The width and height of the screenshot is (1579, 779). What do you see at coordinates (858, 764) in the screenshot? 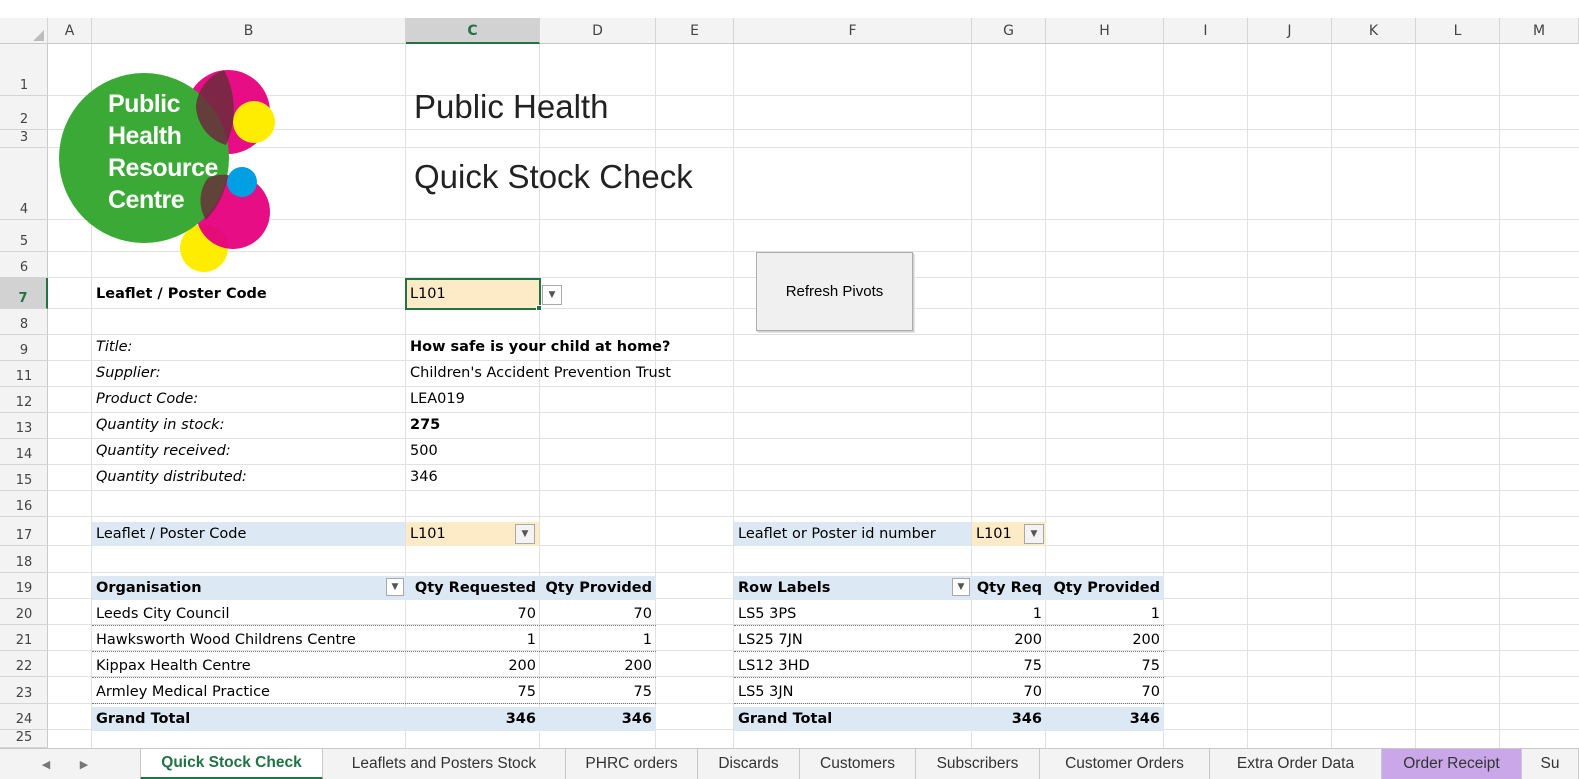
I see `tab-customers: Customers` at bounding box center [858, 764].